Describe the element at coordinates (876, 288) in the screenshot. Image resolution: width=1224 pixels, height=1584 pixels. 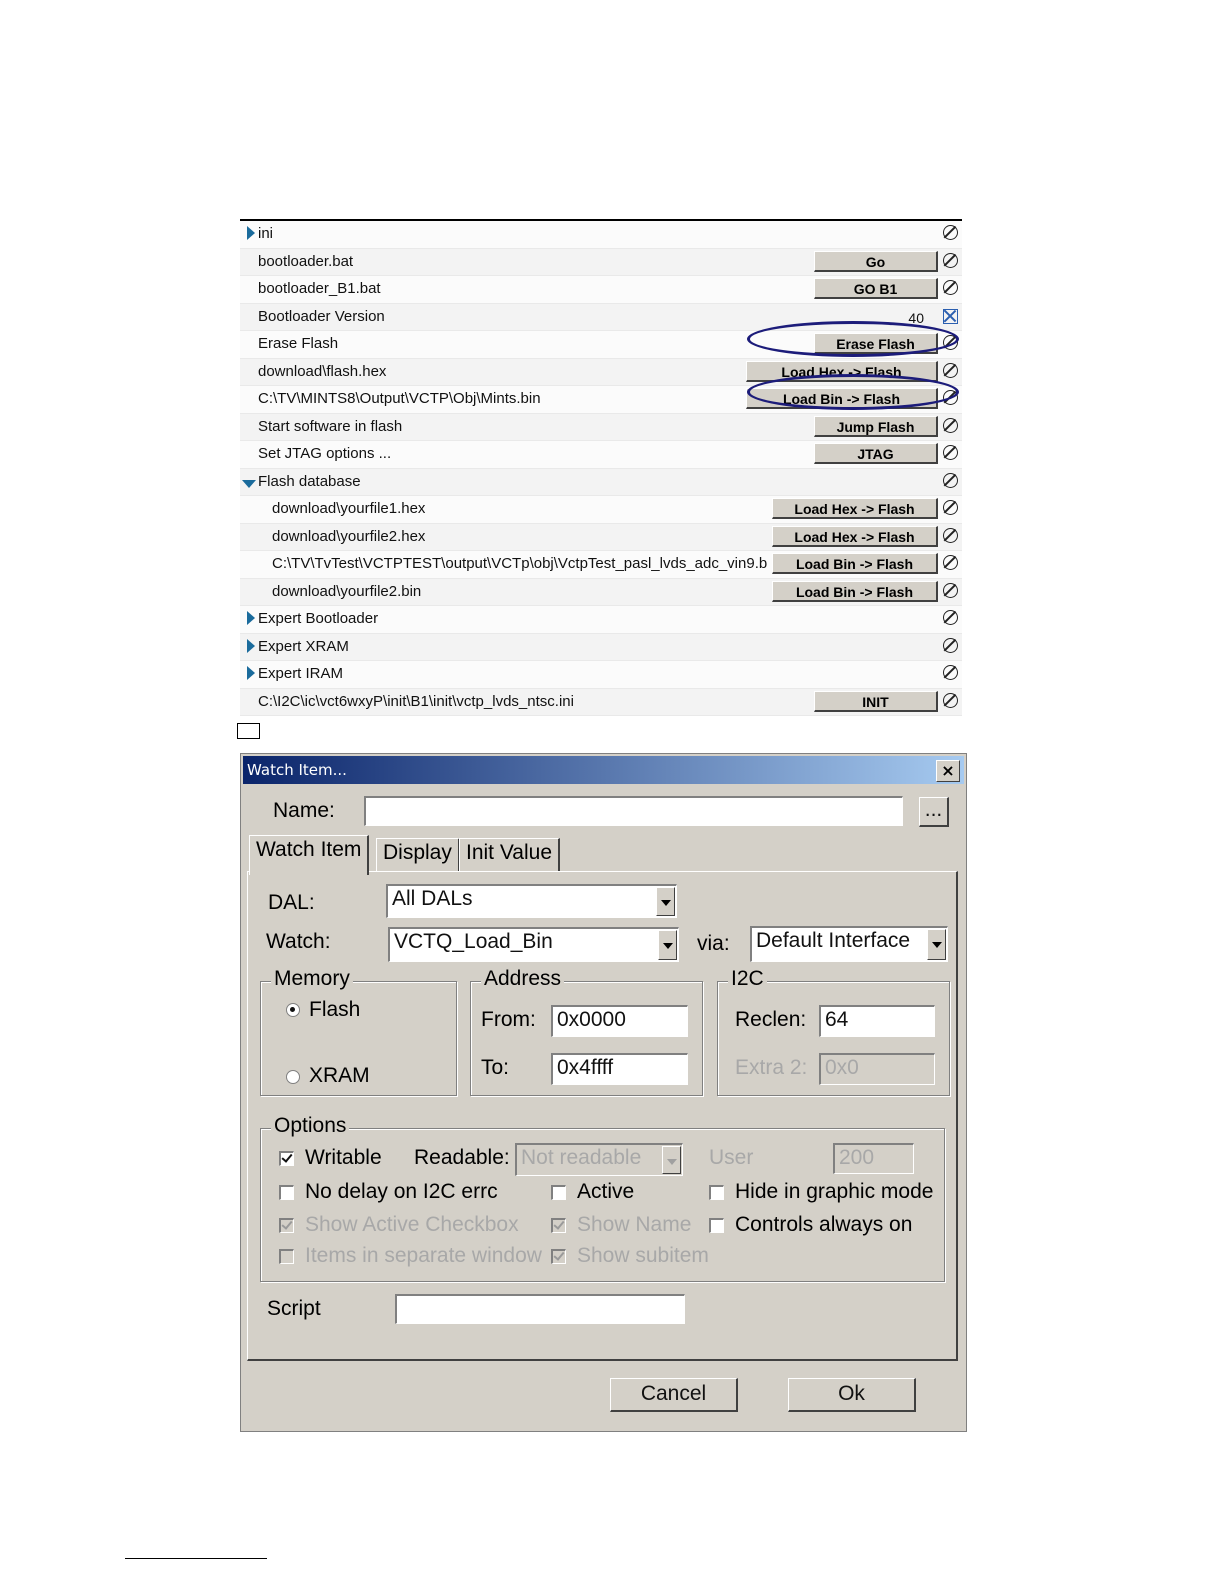
I see `action-button: GO B1` at that location.